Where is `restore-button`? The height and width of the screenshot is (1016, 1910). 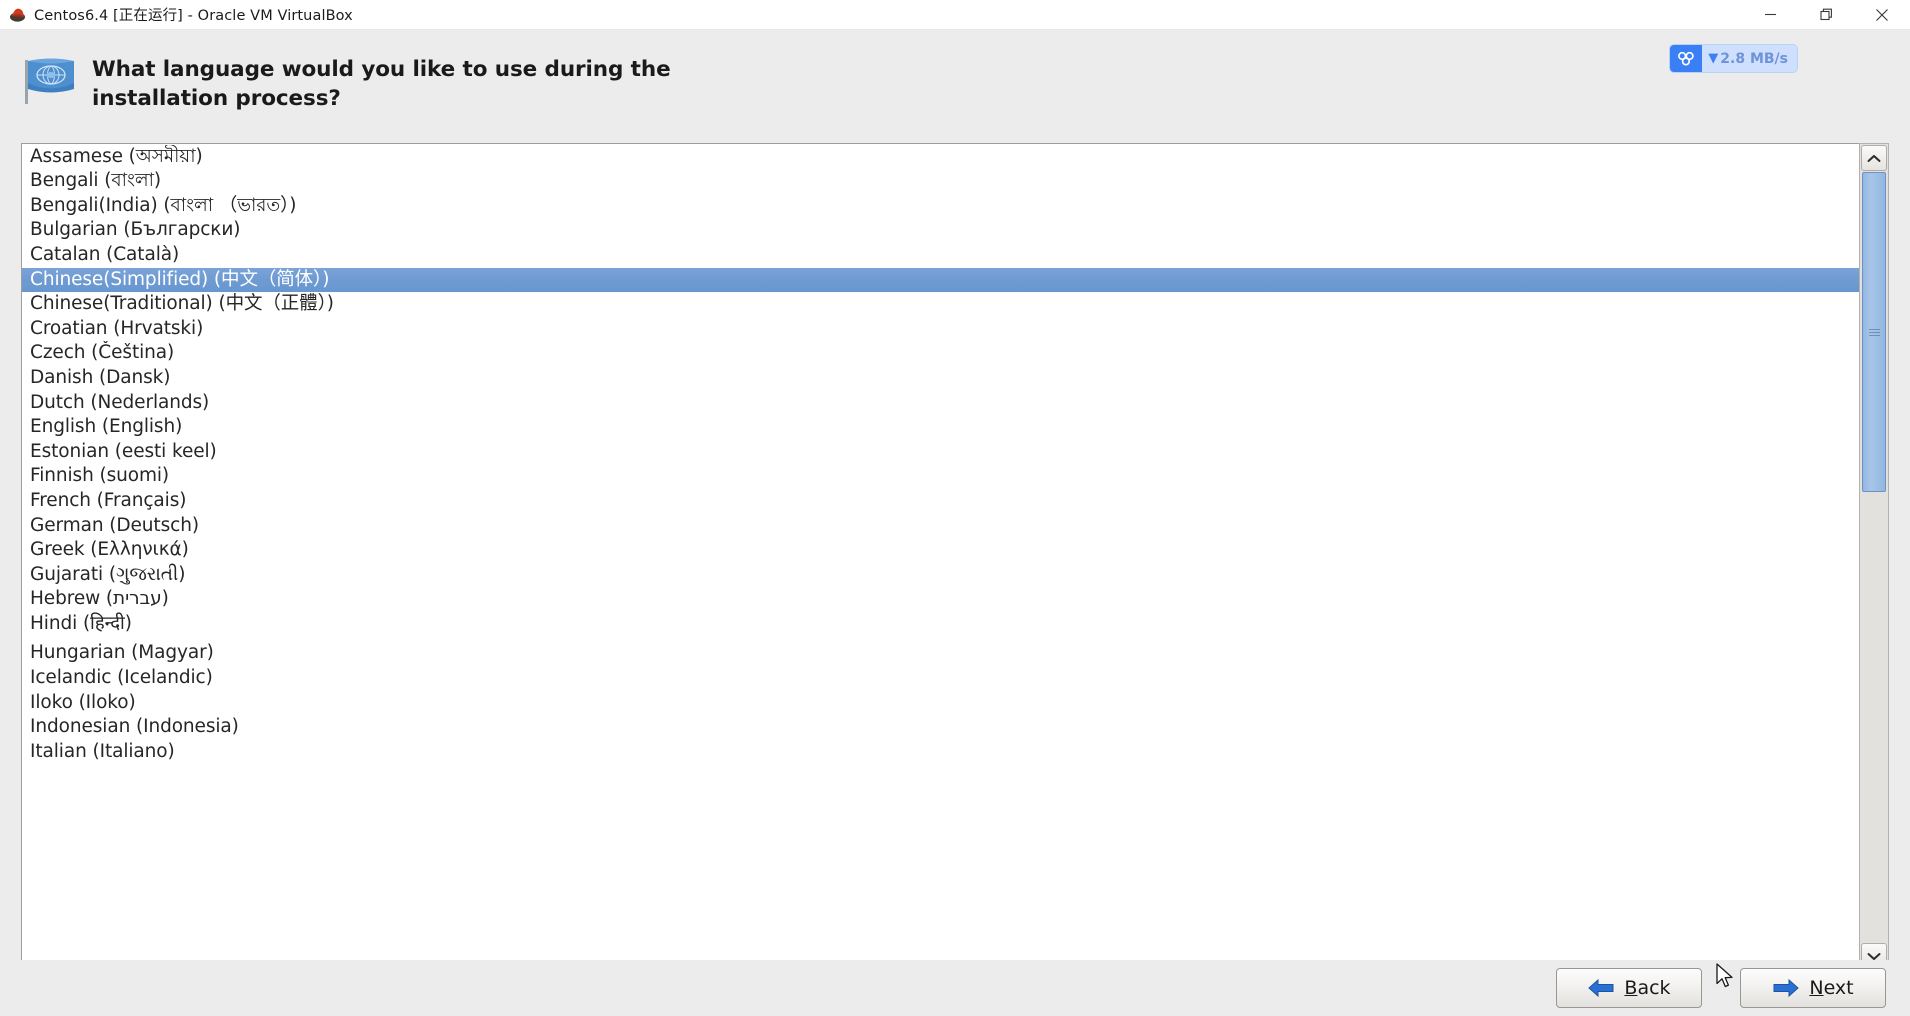
restore-button is located at coordinates (1826, 15).